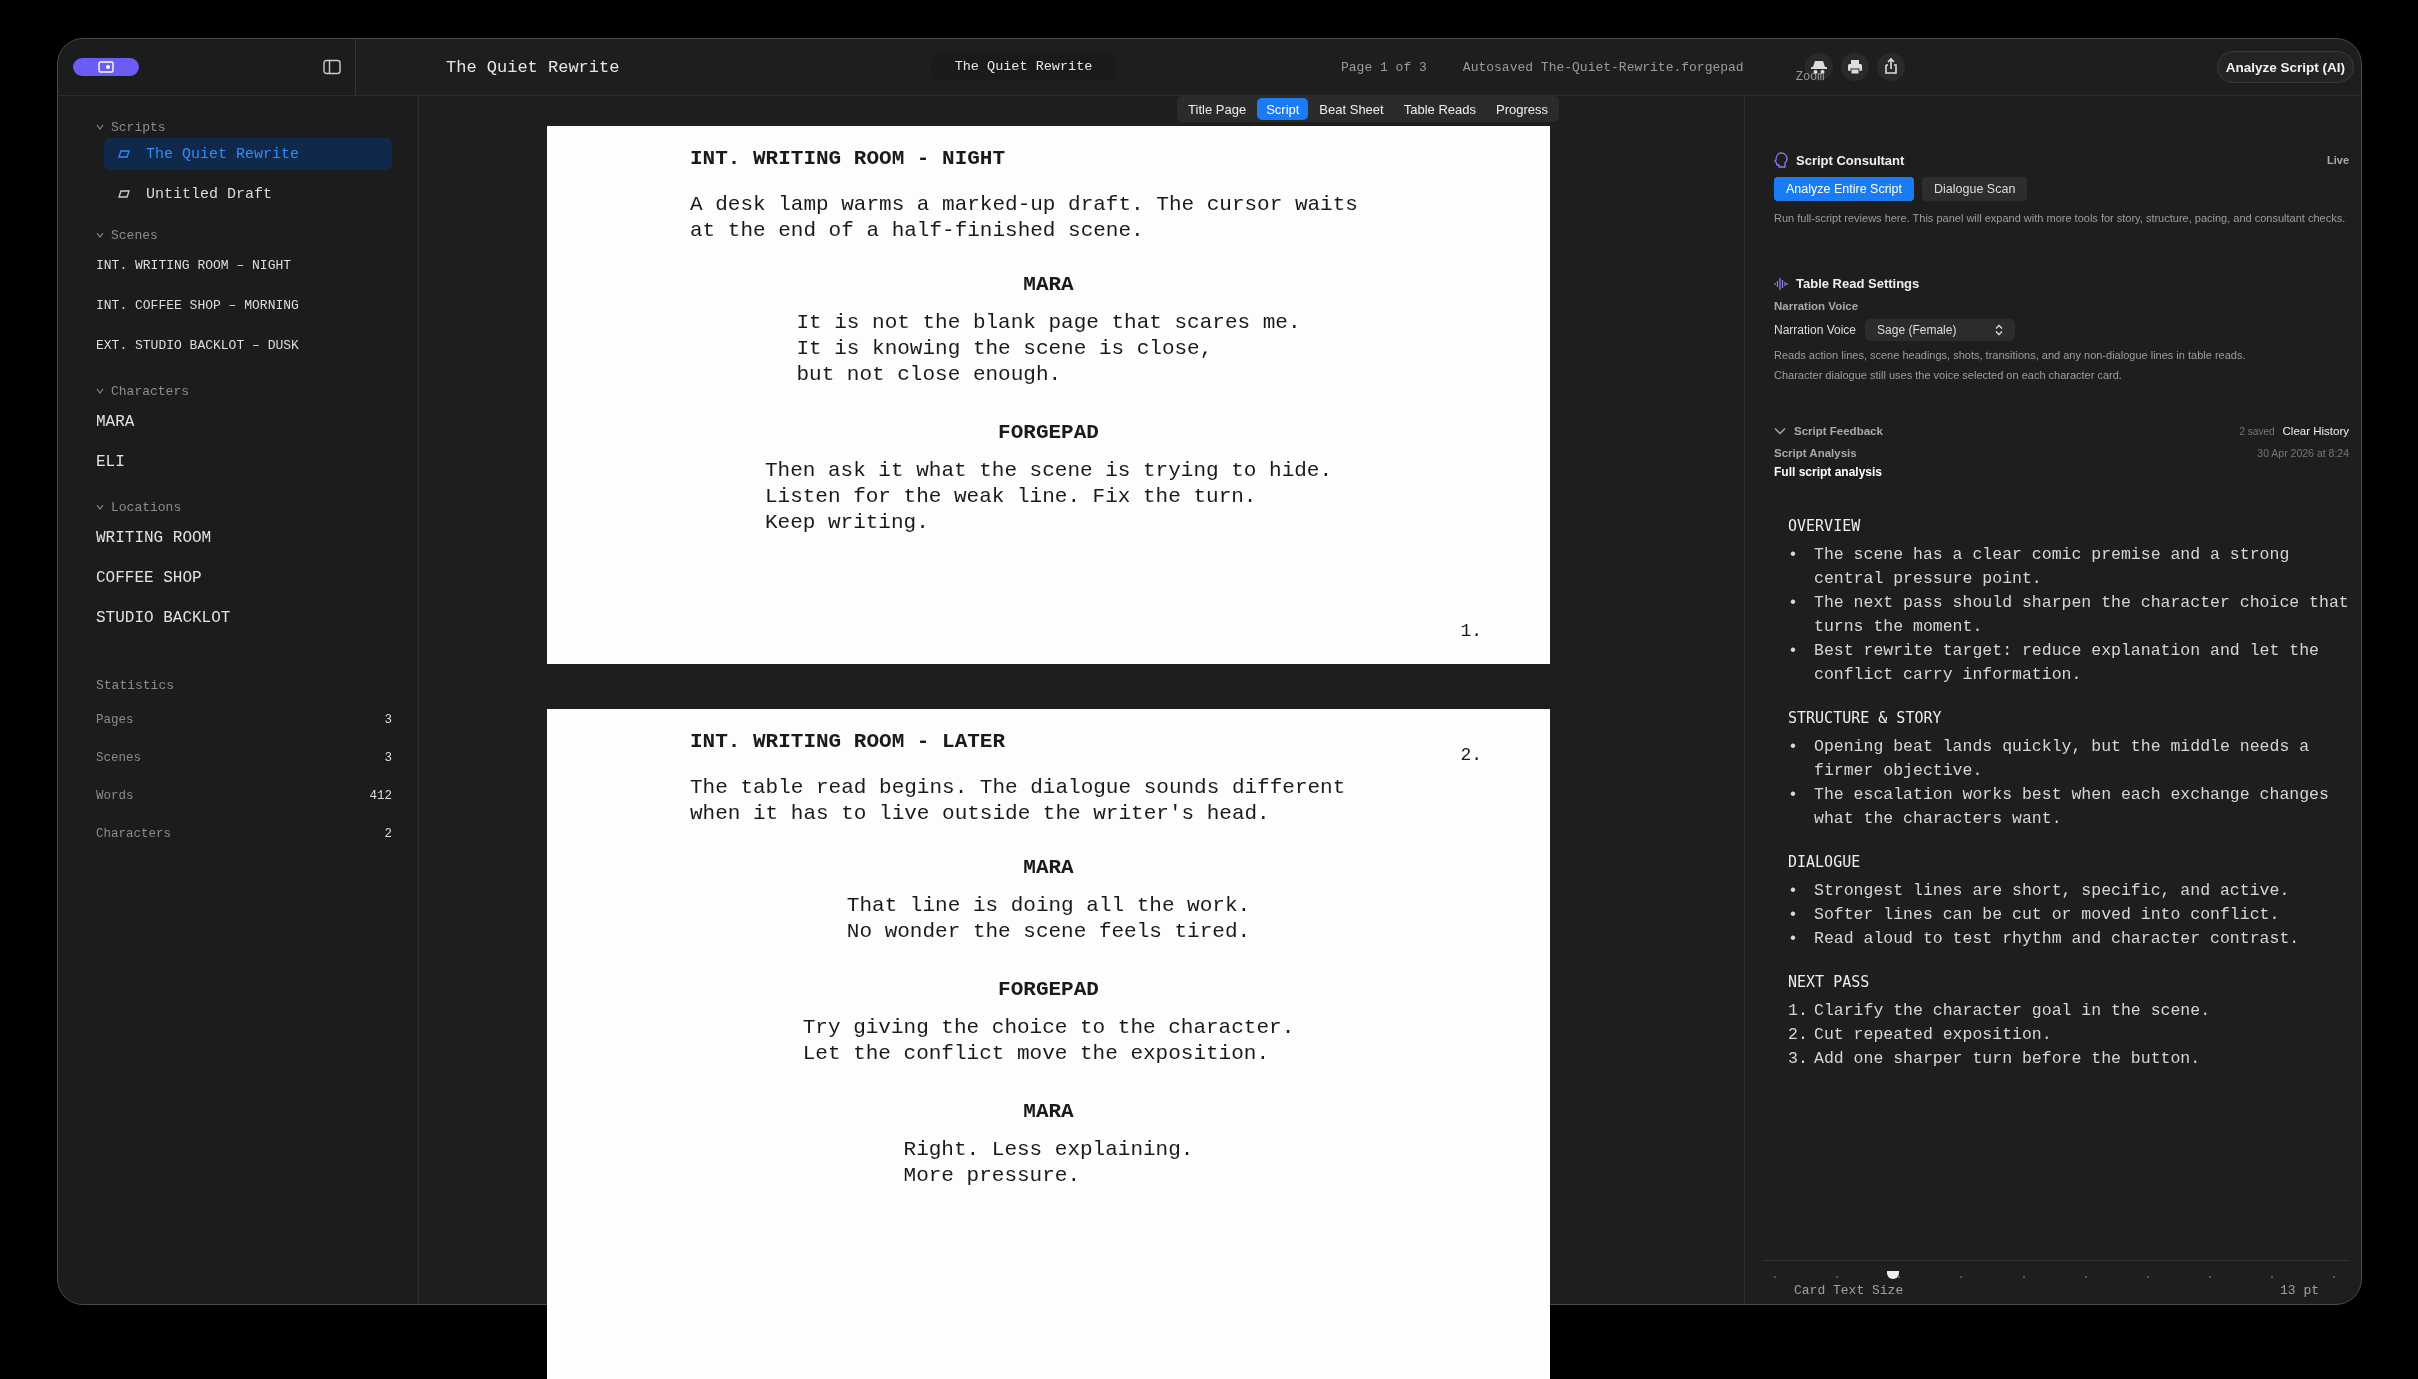 Image resolution: width=2418 pixels, height=1379 pixels. Describe the element at coordinates (1781, 283) in the screenshot. I see `waveform-icon` at that location.